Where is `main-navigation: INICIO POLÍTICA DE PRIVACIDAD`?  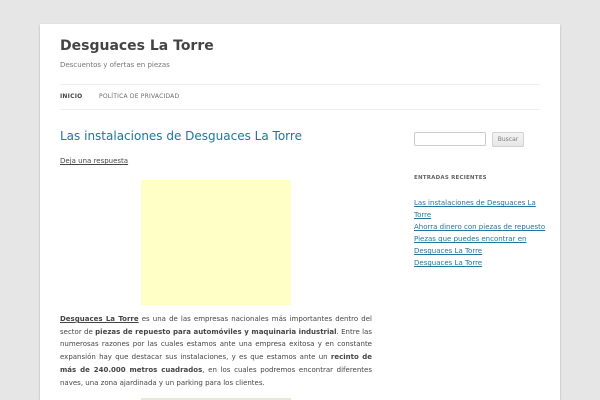
main-navigation: INICIO POLÍTICA DE PRIVACIDAD is located at coordinates (300, 97).